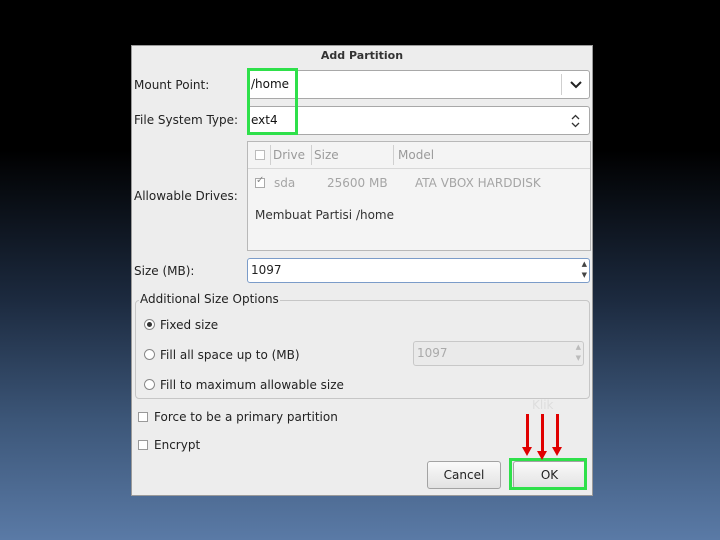  Describe the element at coordinates (575, 120) in the screenshot. I see `updown-arrows-icon` at that location.